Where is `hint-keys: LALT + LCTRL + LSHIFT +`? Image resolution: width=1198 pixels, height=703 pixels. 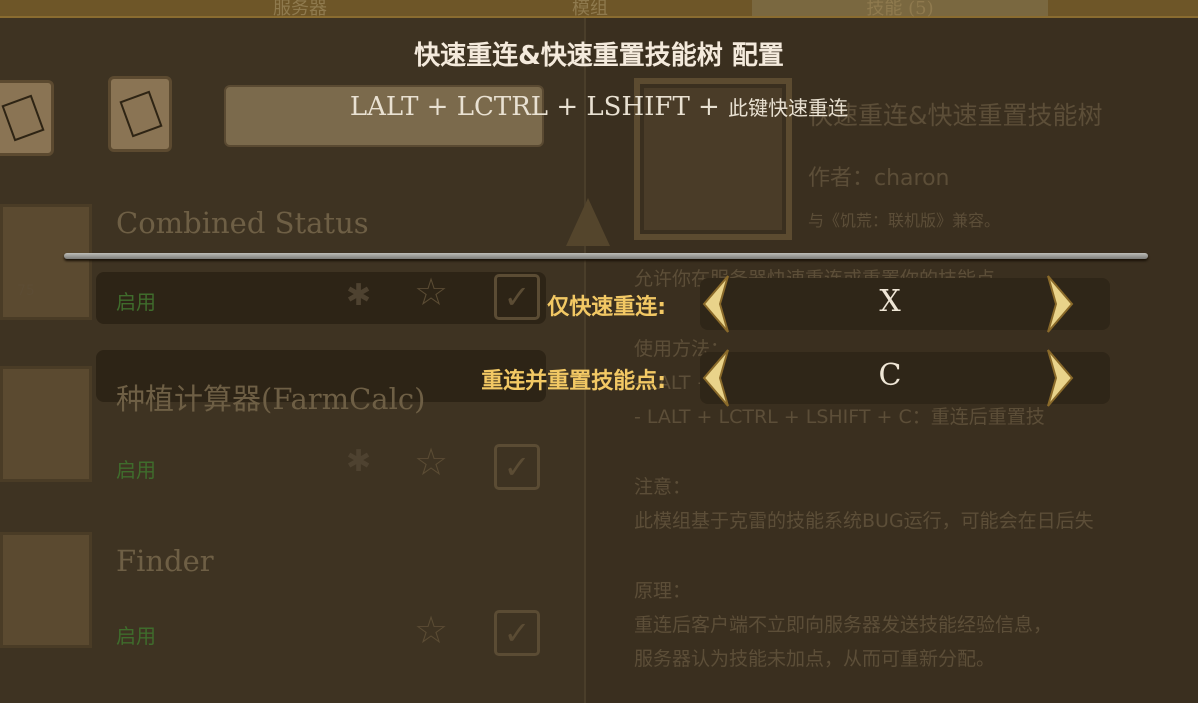 hint-keys: LALT + LCTRL + LSHIFT + is located at coordinates (539, 107).